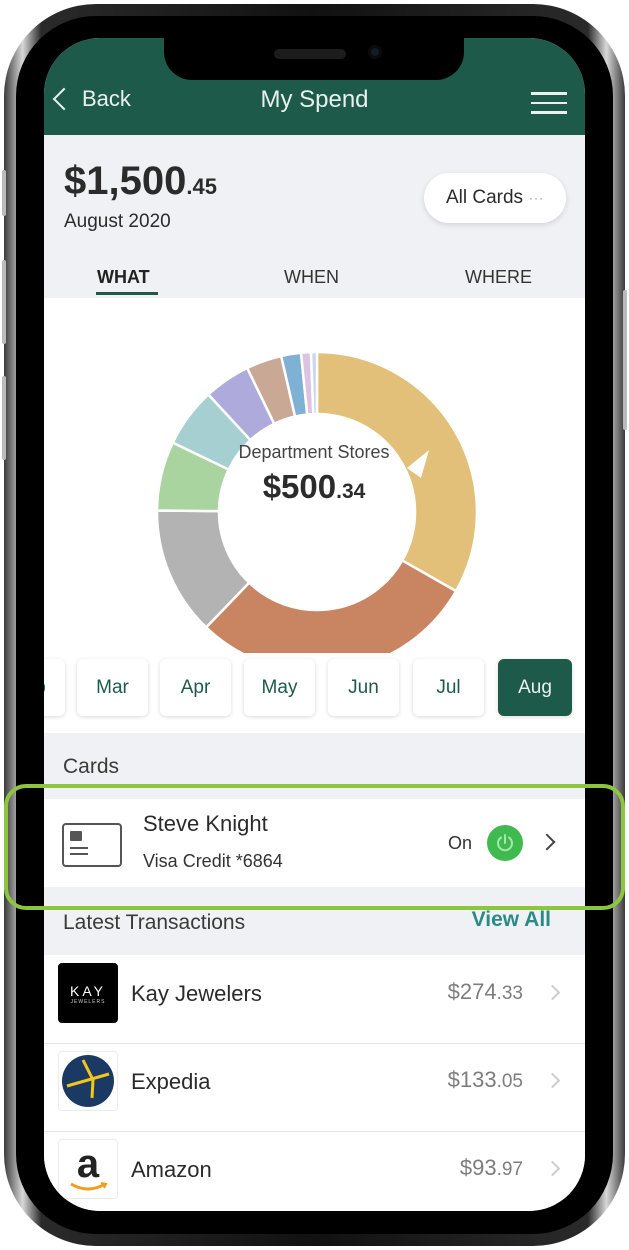 The height and width of the screenshot is (1250, 629). Describe the element at coordinates (375, 52) in the screenshot. I see `front-camera` at that location.